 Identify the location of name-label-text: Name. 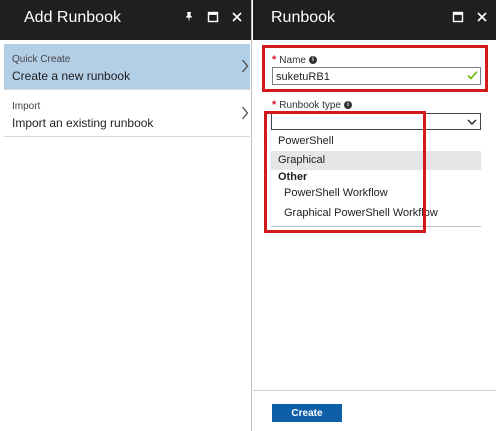
(292, 60).